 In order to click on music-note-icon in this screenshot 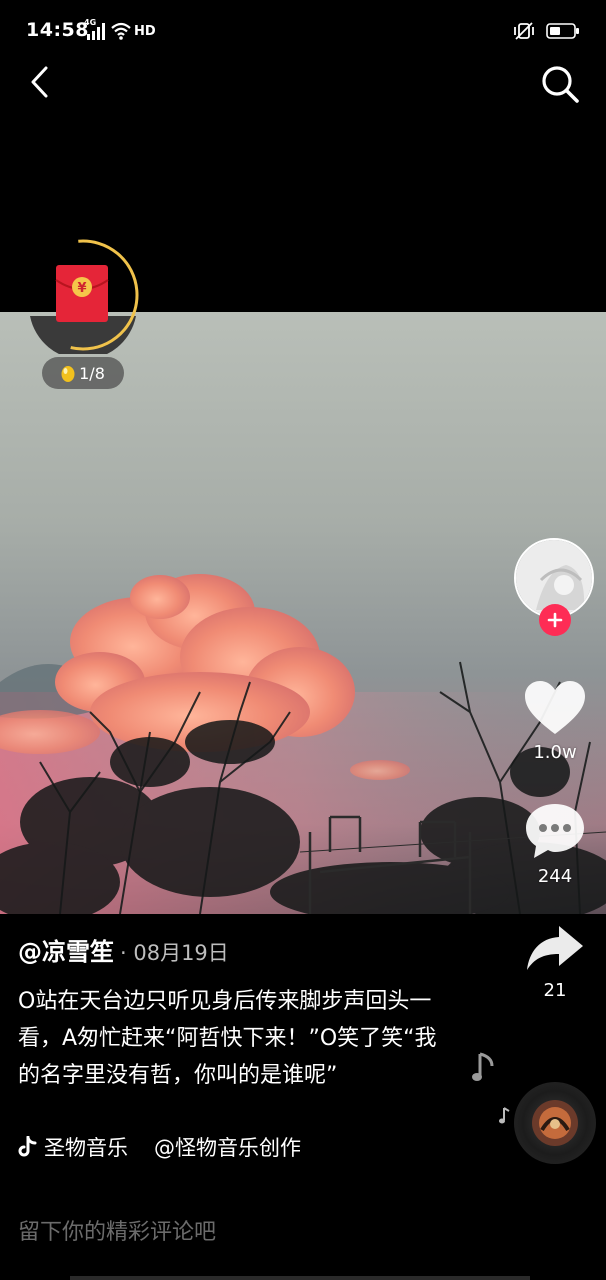, I will do `click(483, 1066)`.